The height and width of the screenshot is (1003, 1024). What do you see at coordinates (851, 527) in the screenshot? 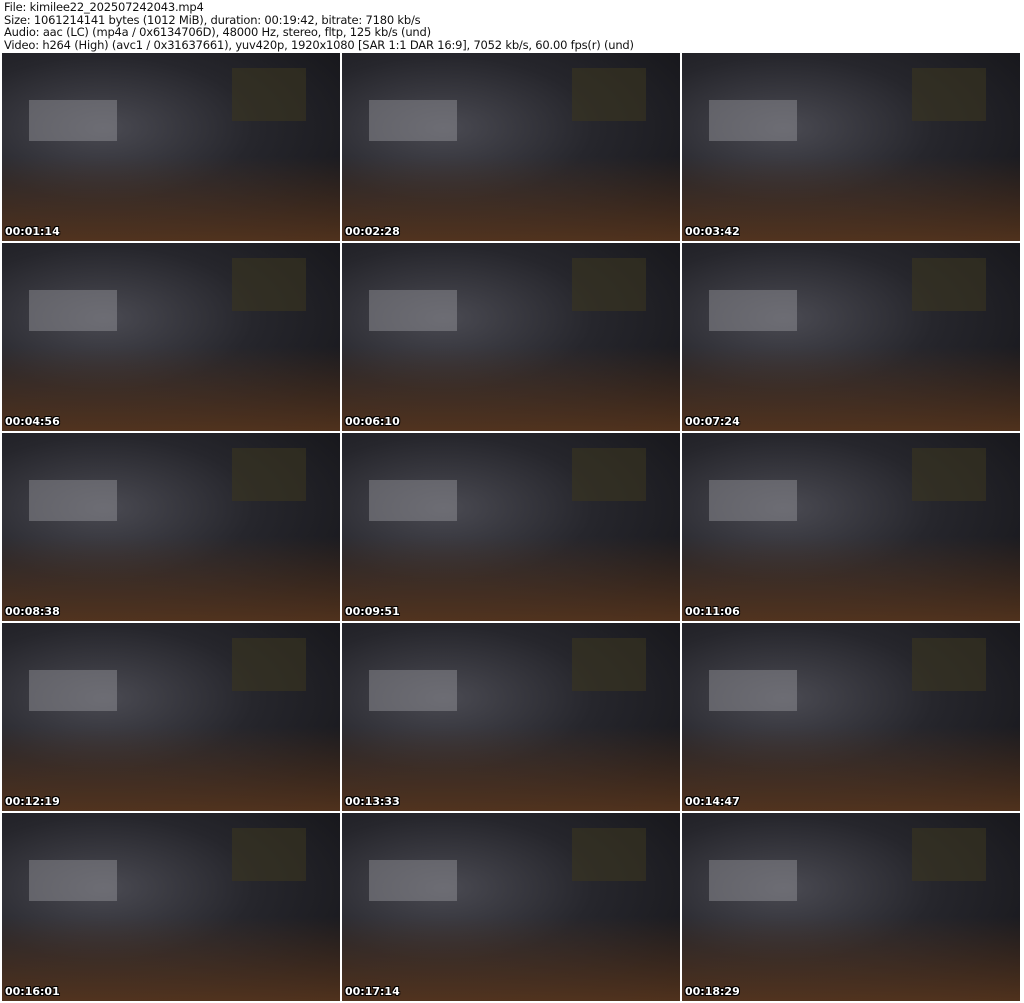
I see `video-thumbnail: 00:11:06` at bounding box center [851, 527].